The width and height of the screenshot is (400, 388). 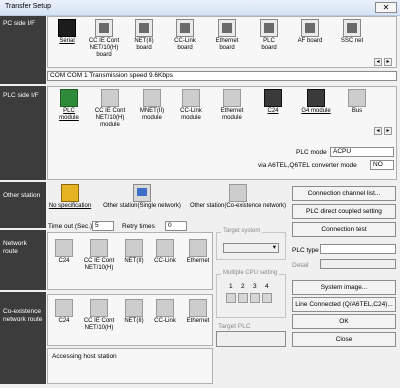 What do you see at coordinates (130, 366) in the screenshot?
I see `status-panel: Accessing host station` at bounding box center [130, 366].